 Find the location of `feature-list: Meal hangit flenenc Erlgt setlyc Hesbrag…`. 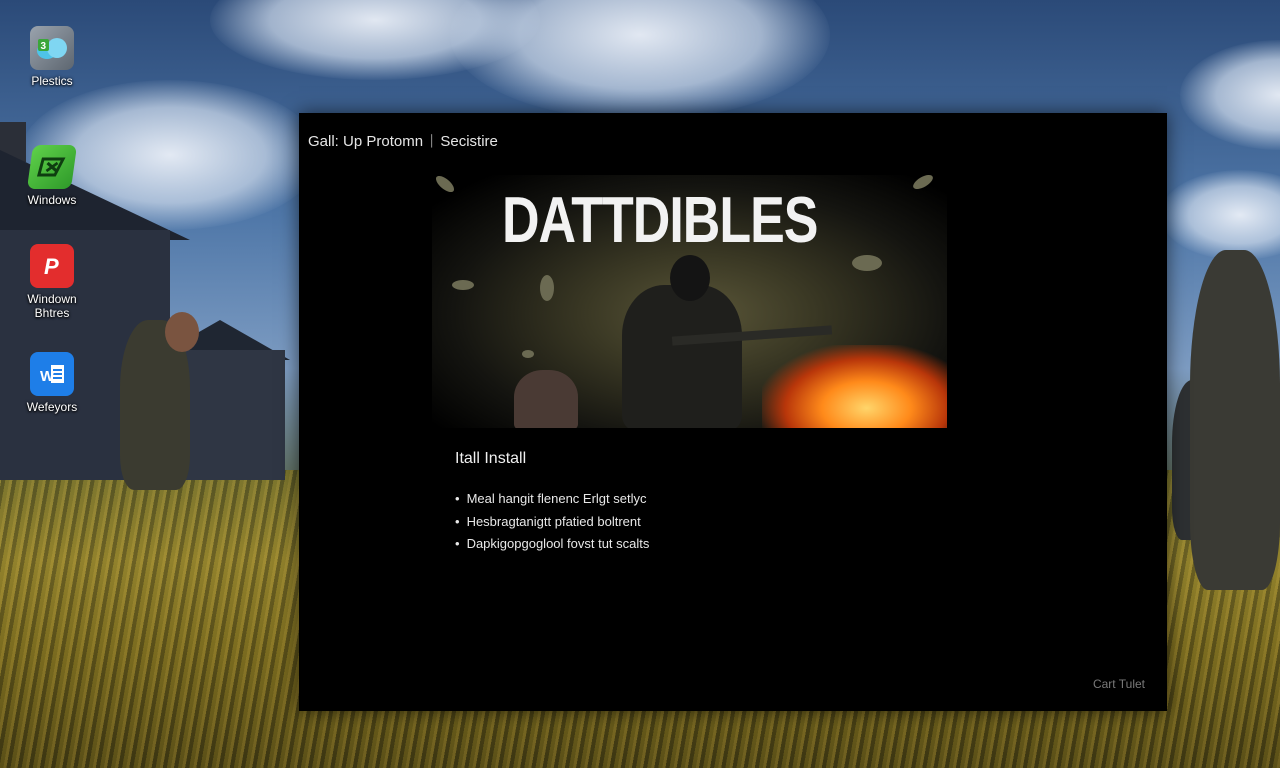

feature-list: Meal hangit flenenc Erlgt setlyc Hesbrag… is located at coordinates (552, 522).